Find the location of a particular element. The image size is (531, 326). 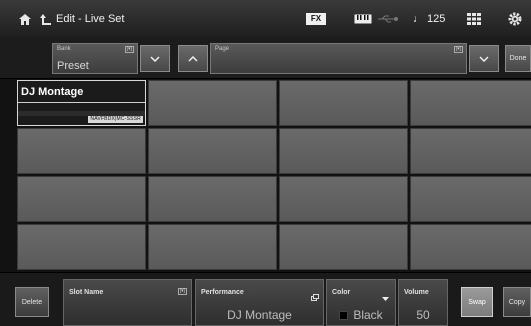

grid-view-icon is located at coordinates (474, 19).